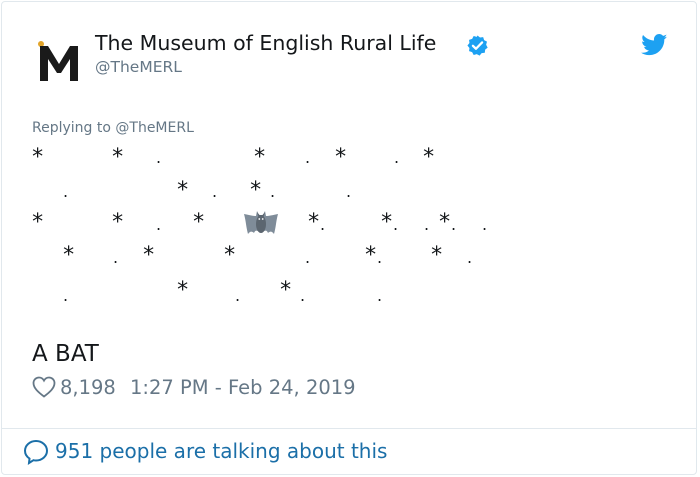 This screenshot has width=700, height=477. I want to click on heart-icon, so click(44, 387).